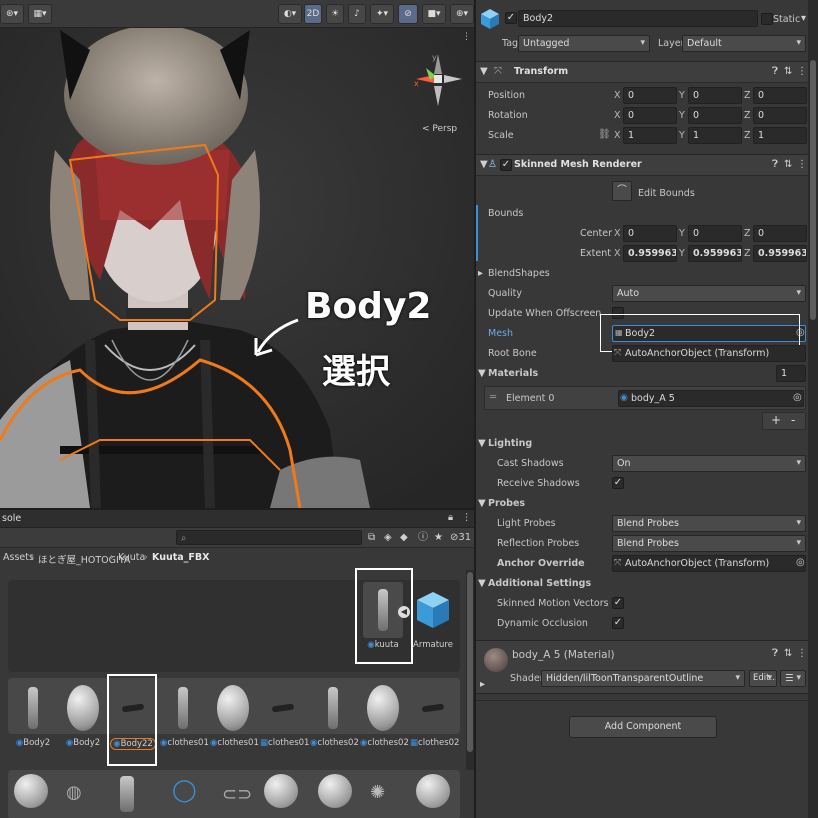 This screenshot has height=818, width=818. I want to click on lighting-toggle-icon: ☀, so click(335, 14).